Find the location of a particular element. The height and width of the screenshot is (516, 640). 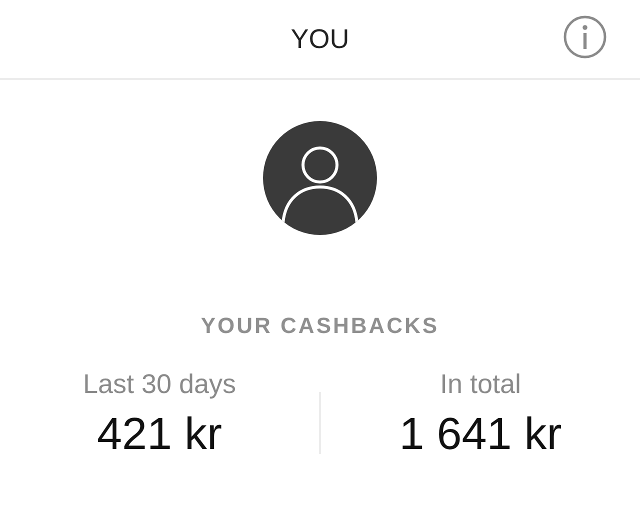

stat-value: 421 kr is located at coordinates (159, 434).